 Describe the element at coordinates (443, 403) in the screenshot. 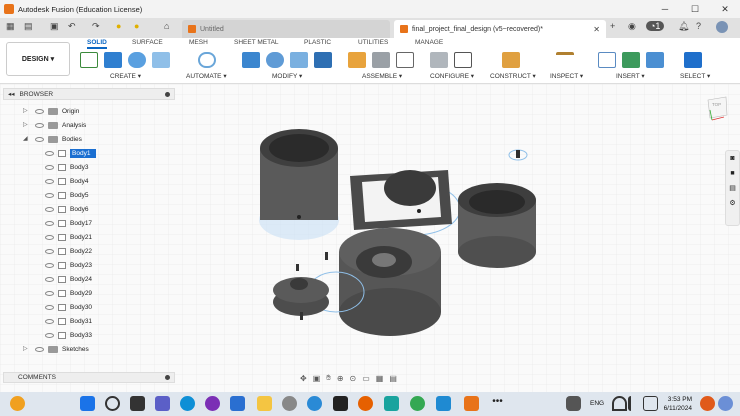

I see `vscode-icon` at that location.